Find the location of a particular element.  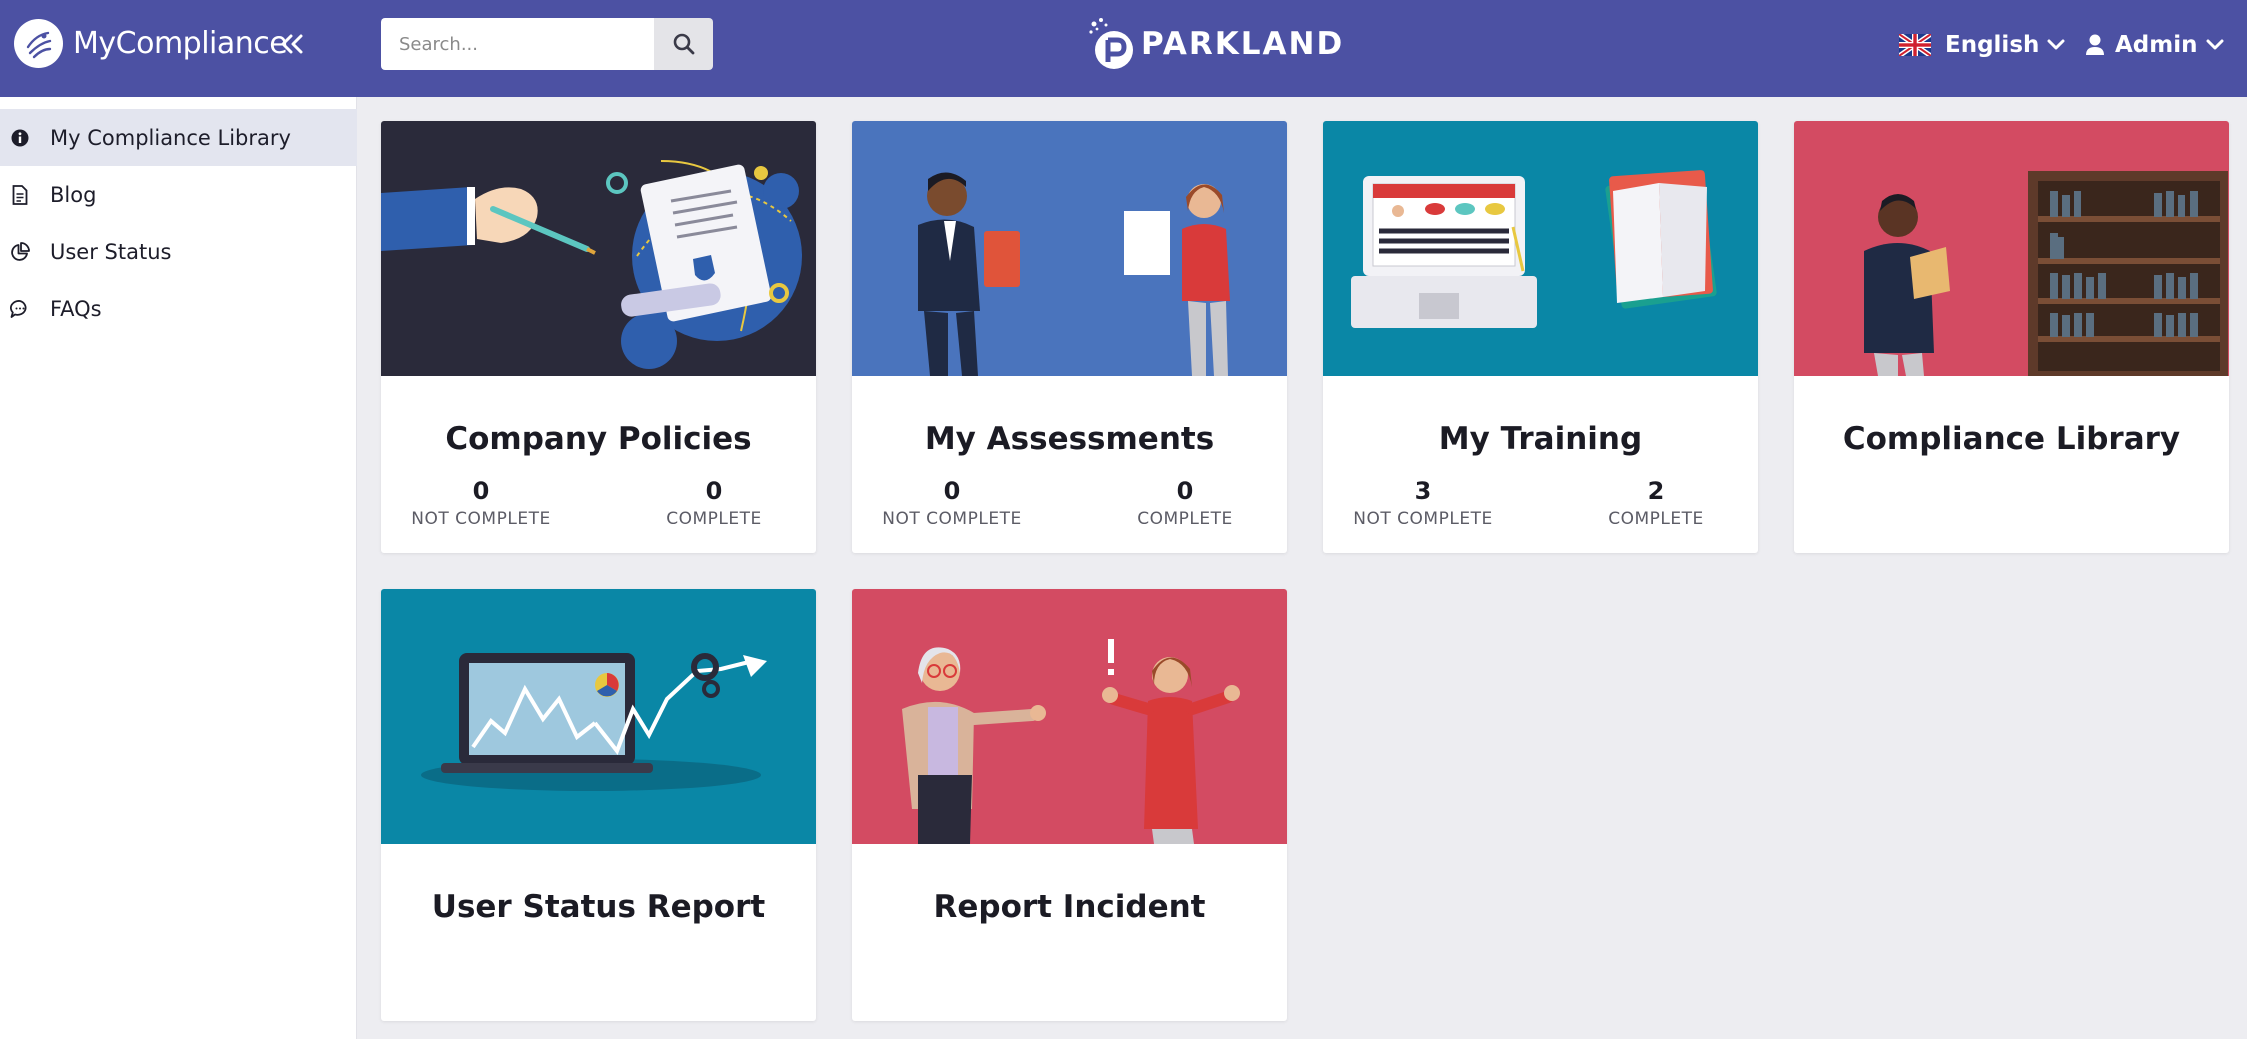

brand: MyCompliance is located at coordinates (151, 43).